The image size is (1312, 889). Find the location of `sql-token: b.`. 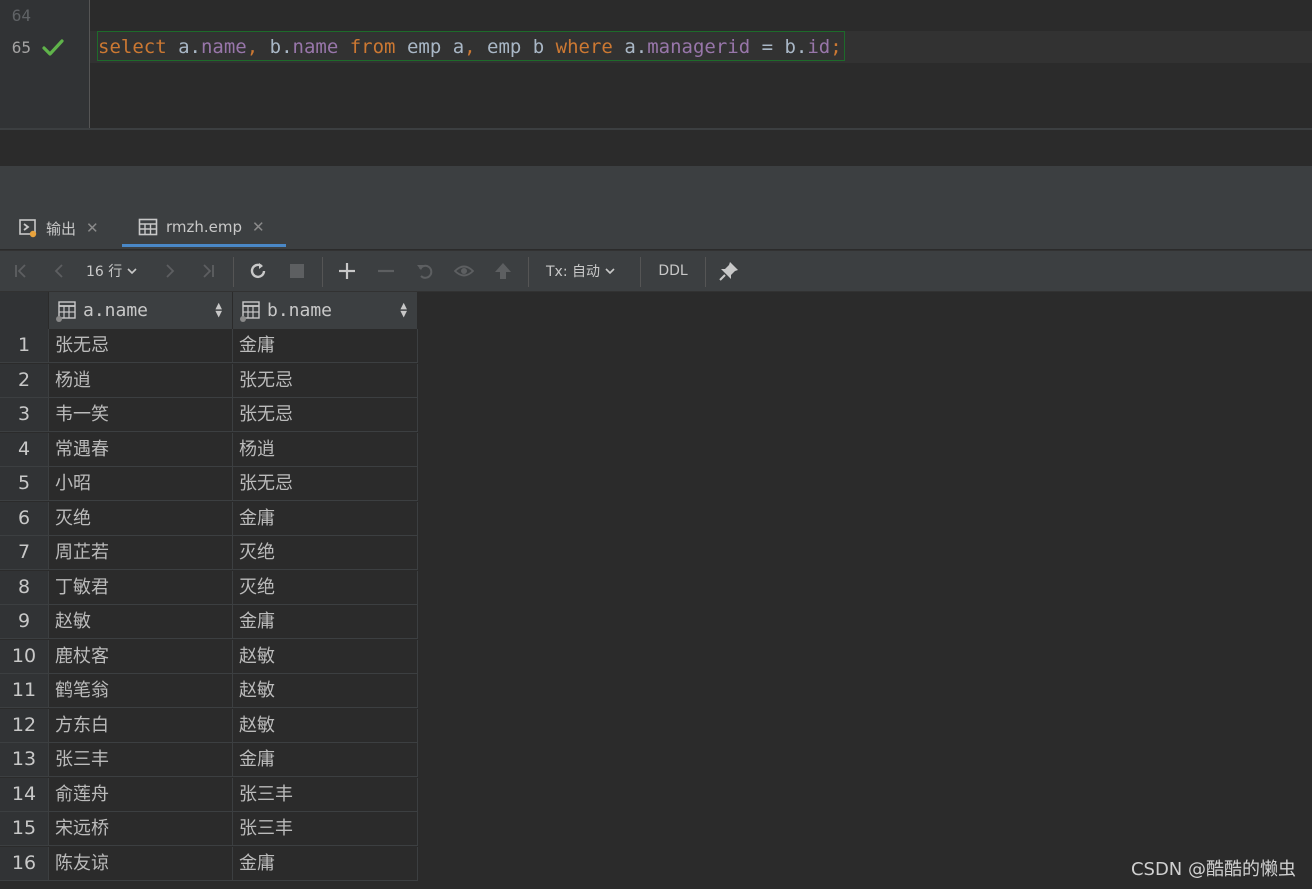

sql-token: b. is located at coordinates (275, 47).